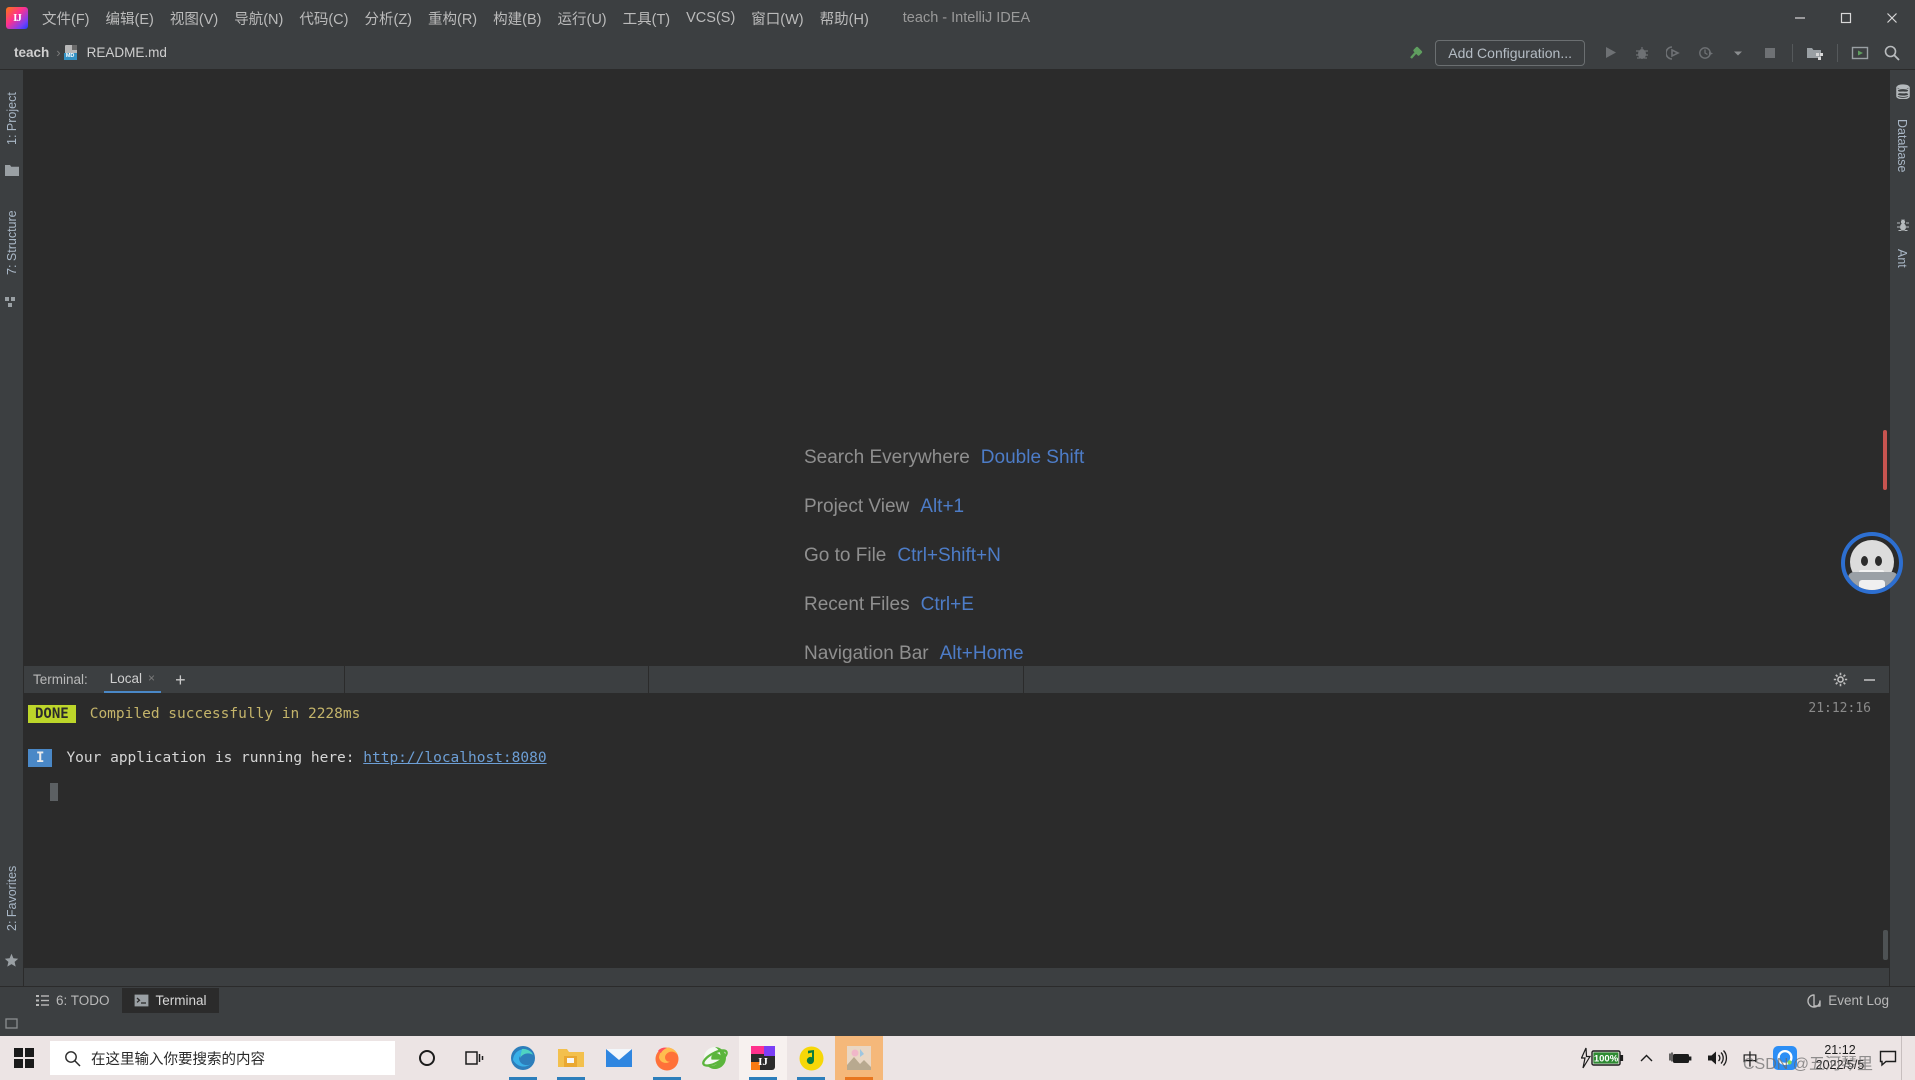 This screenshot has height=1080, width=1915. Describe the element at coordinates (127, 52) in the screenshot. I see `breadcrumb-file: README.md` at that location.